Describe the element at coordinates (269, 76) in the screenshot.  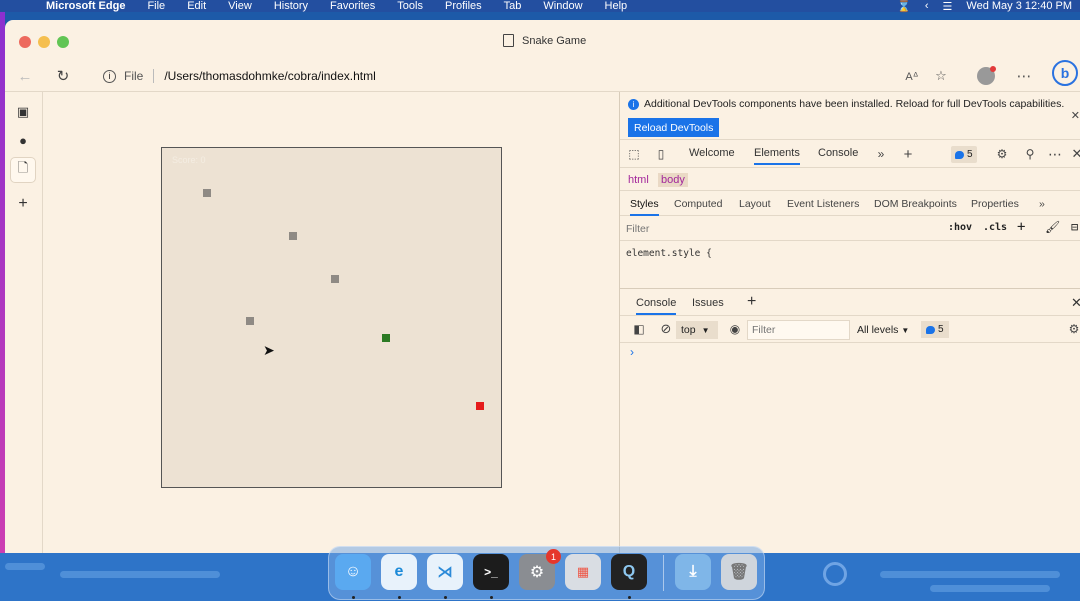
I see `url-text: /Users/thomasdohmke/cobra/index.html` at that location.